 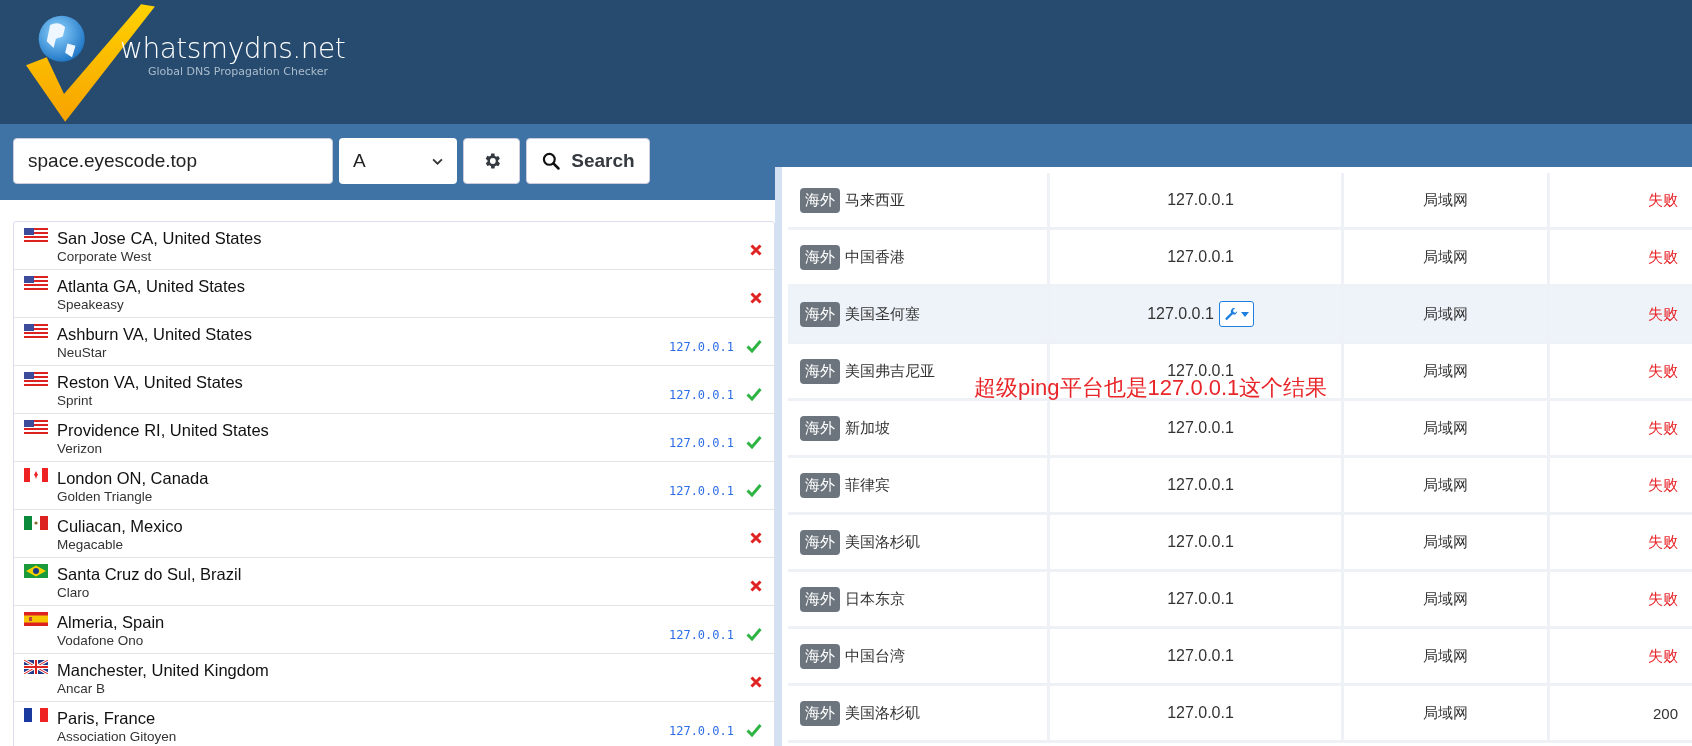 I want to click on search-button: Search, so click(x=588, y=161).